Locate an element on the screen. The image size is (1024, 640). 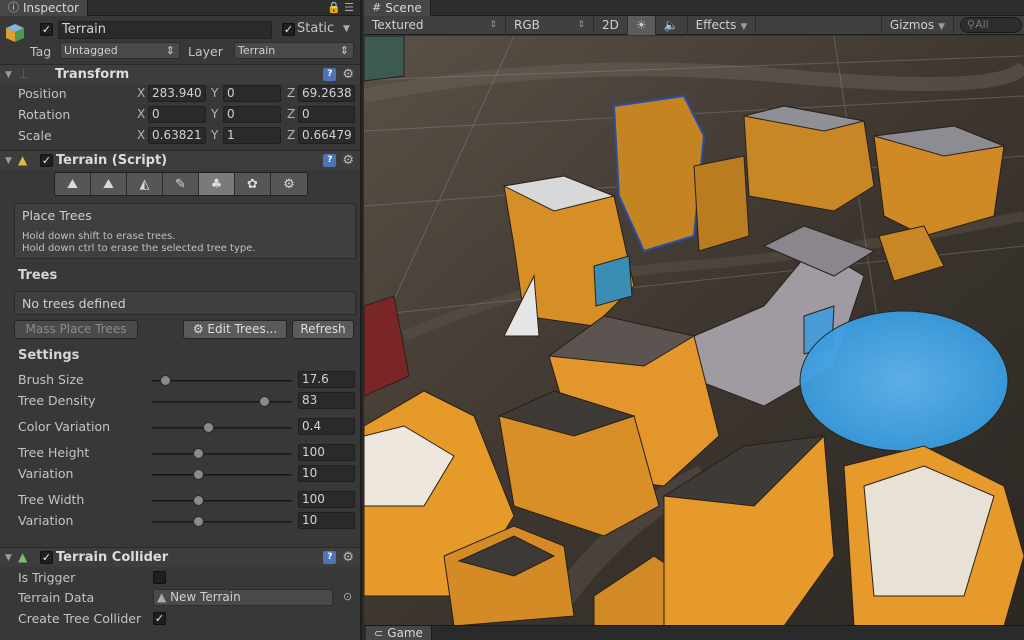
object-name-field: Terrain is located at coordinates (165, 30).